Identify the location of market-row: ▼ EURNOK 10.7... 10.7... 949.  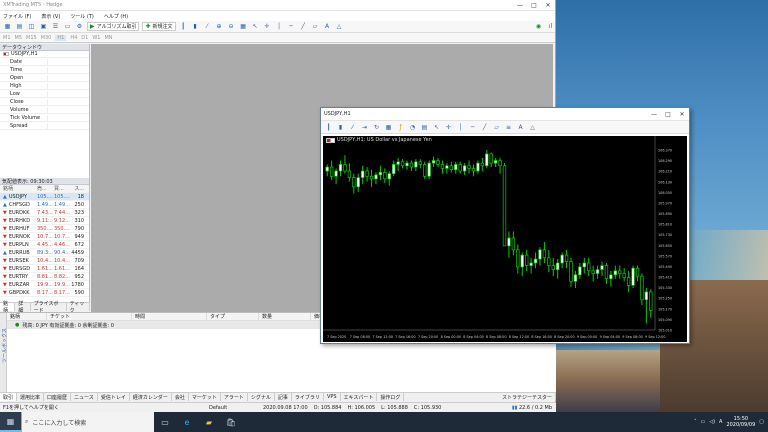
(44, 237).